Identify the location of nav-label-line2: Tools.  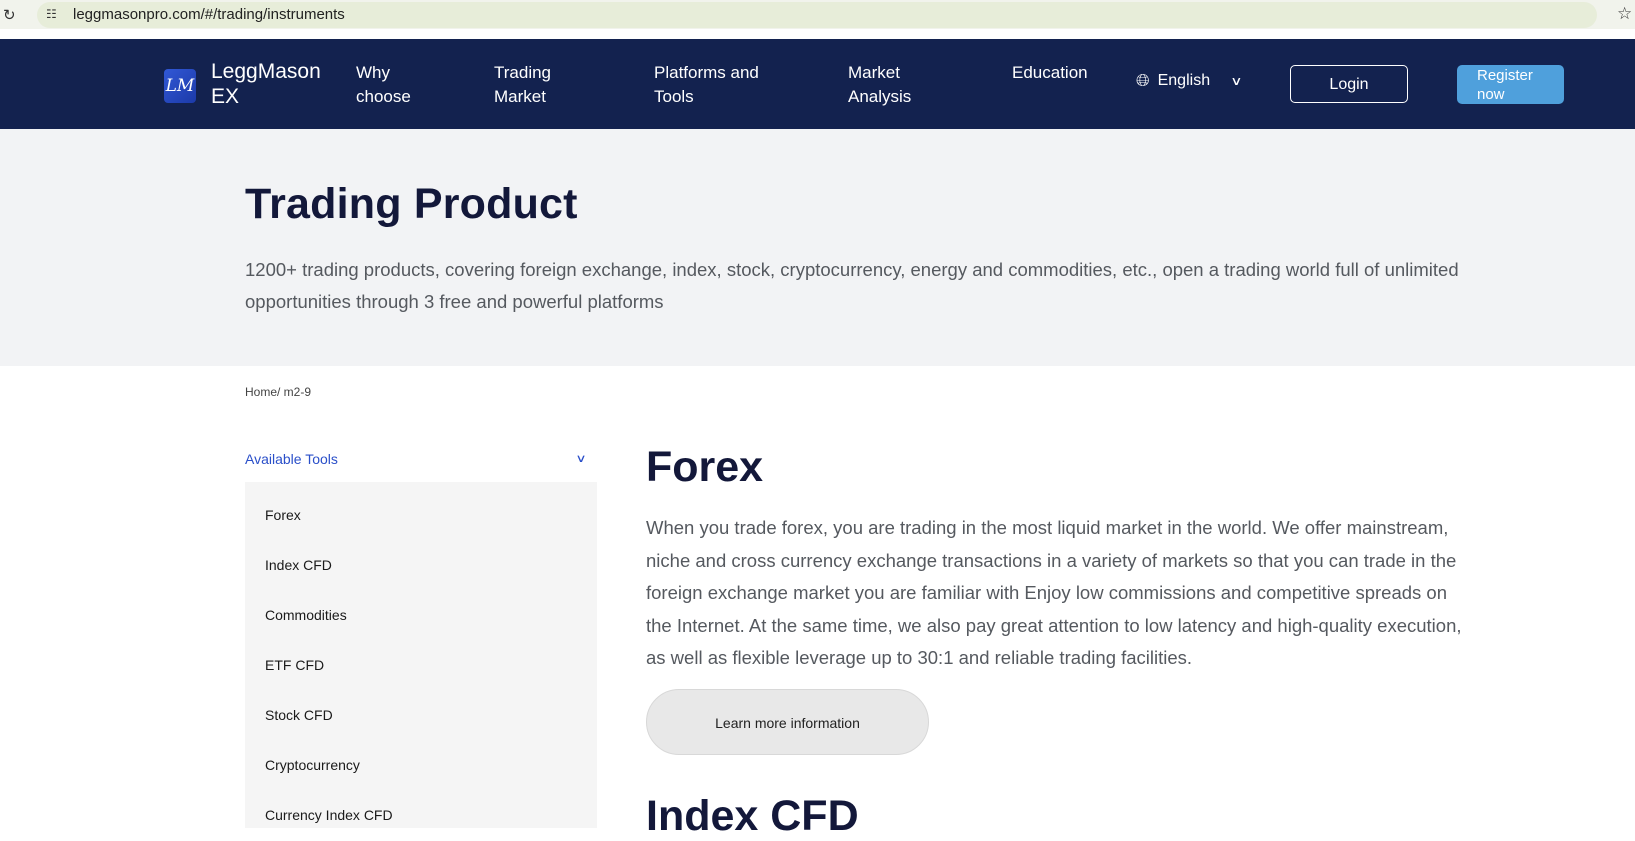
(674, 96).